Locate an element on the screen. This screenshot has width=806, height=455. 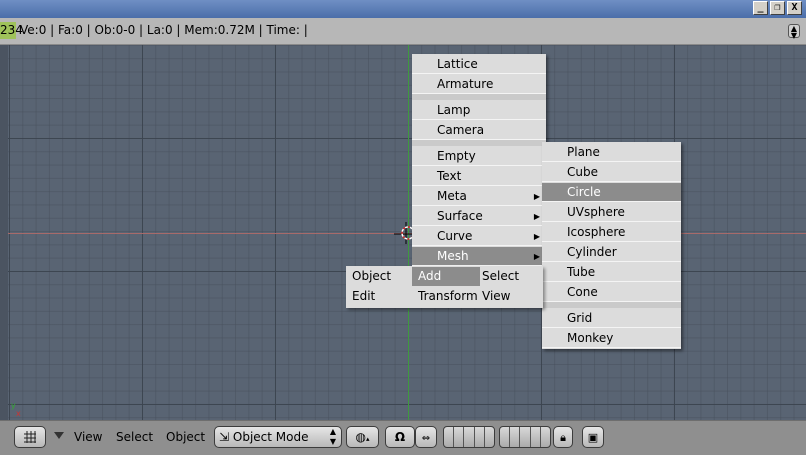
menu-item-tube: Tube is located at coordinates (611, 272).